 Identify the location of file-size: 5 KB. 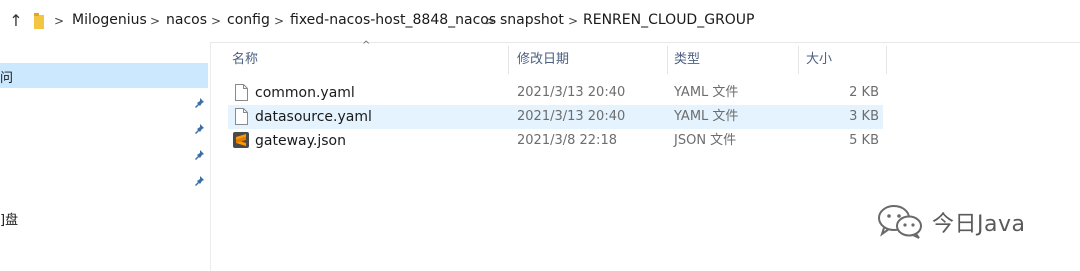
(864, 140).